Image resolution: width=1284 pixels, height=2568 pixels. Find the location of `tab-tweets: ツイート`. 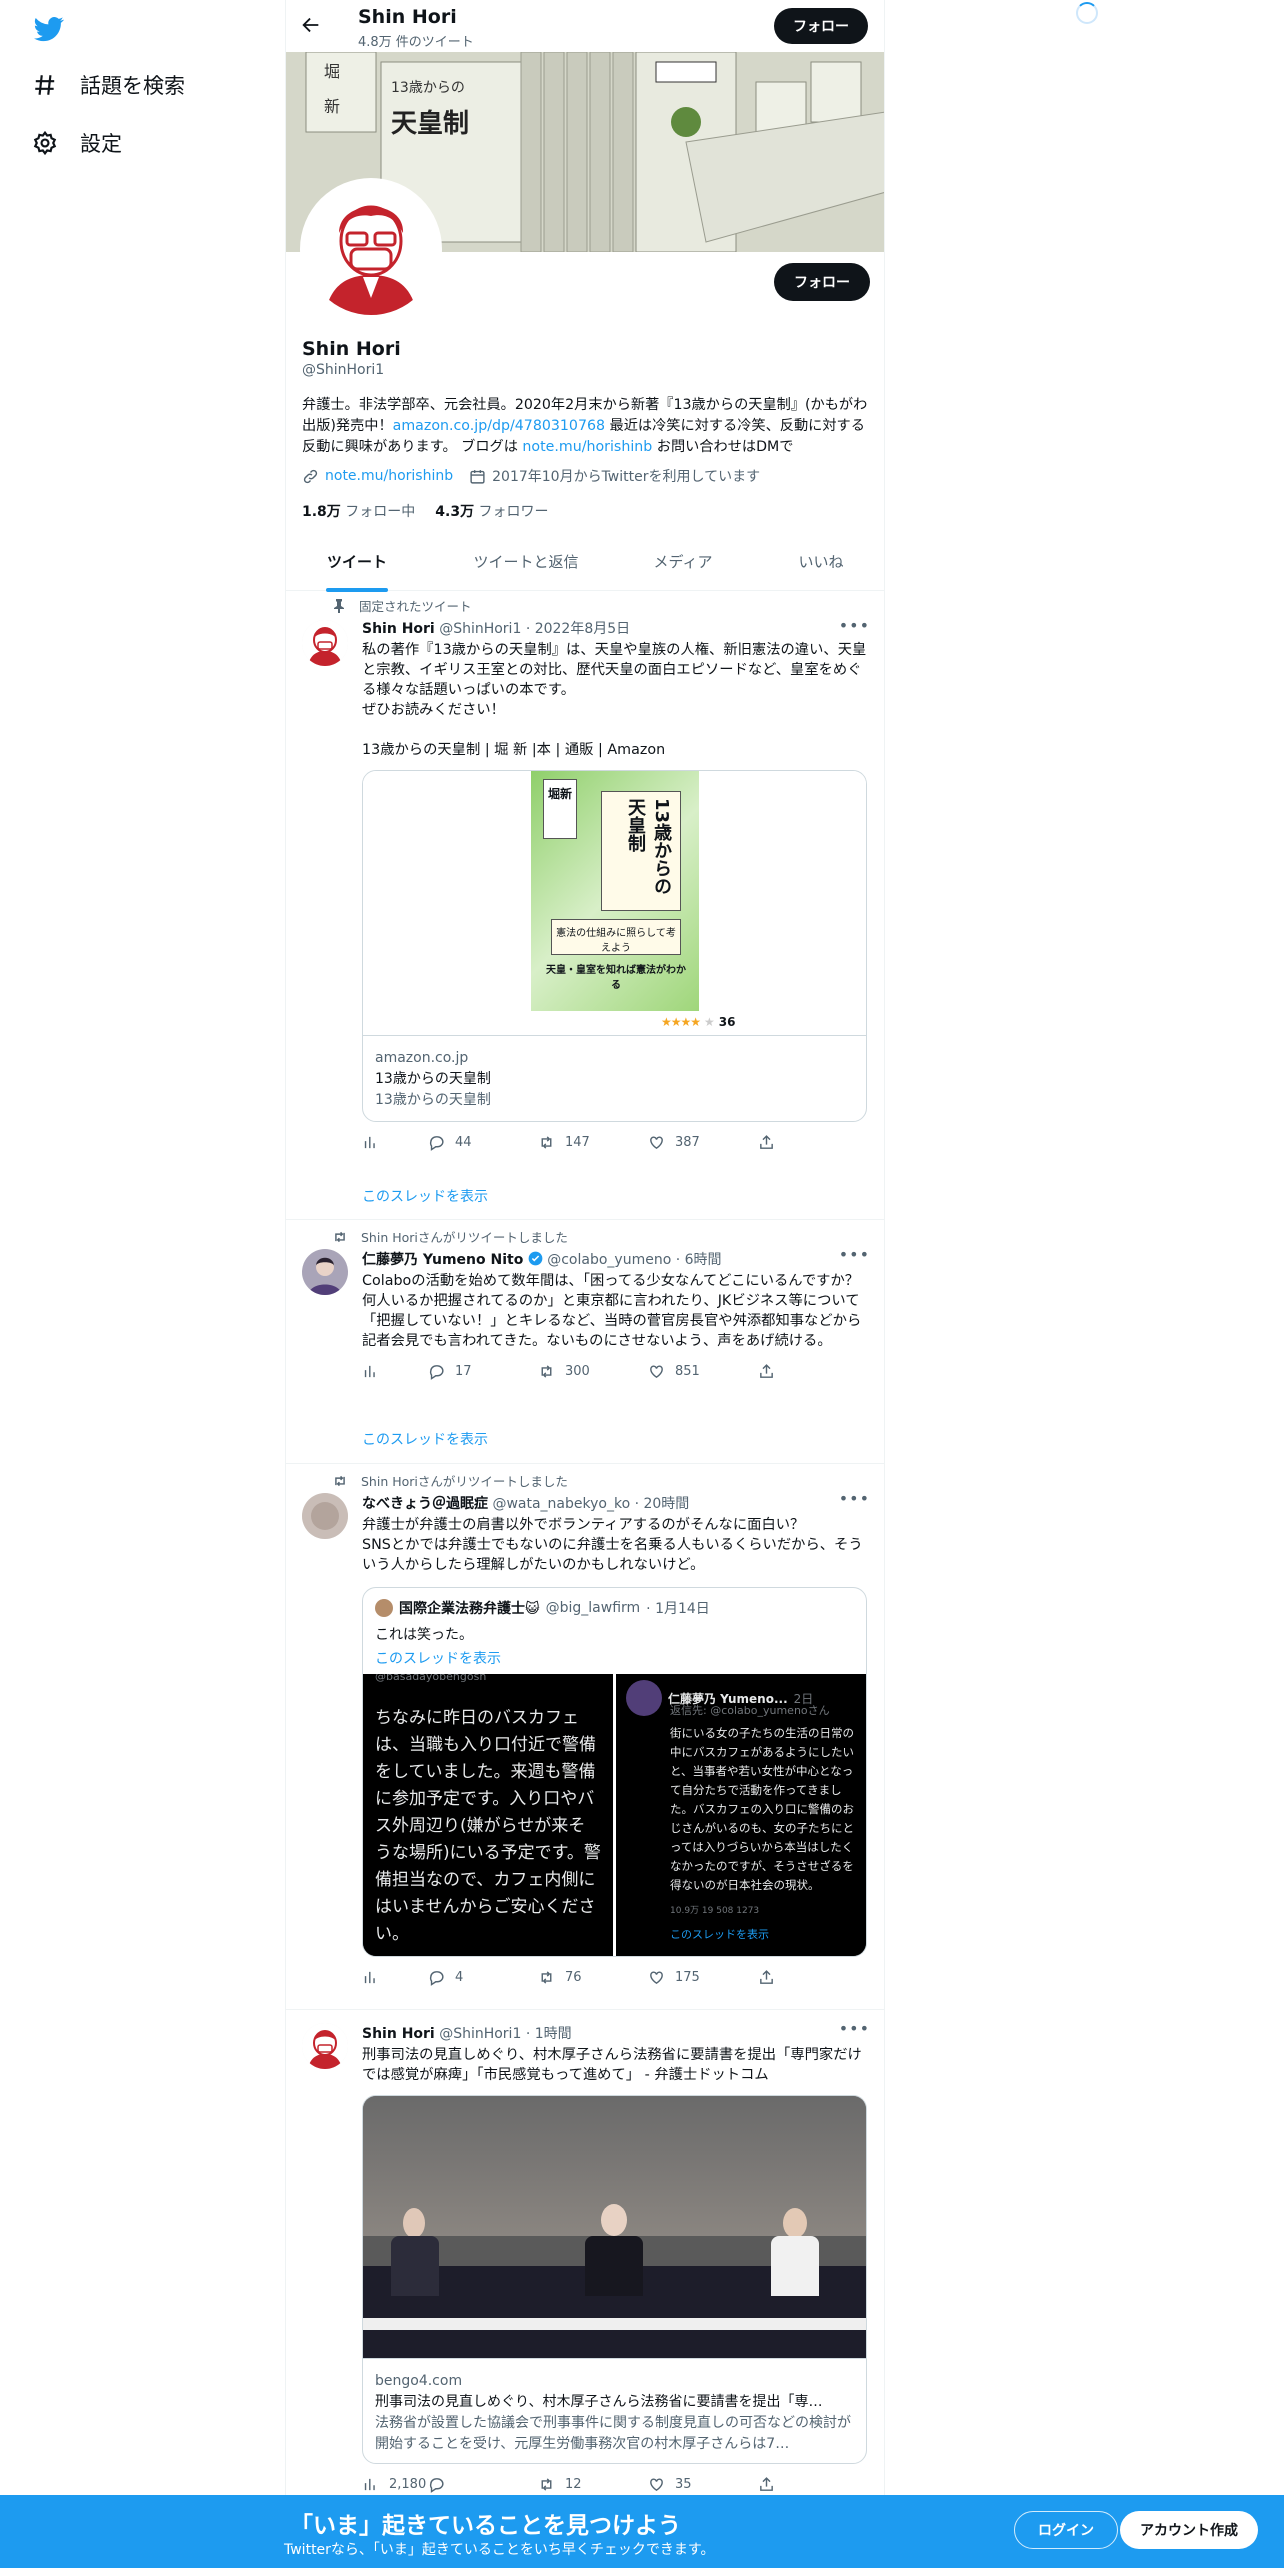

tab-tweets: ツイート is located at coordinates (357, 567).